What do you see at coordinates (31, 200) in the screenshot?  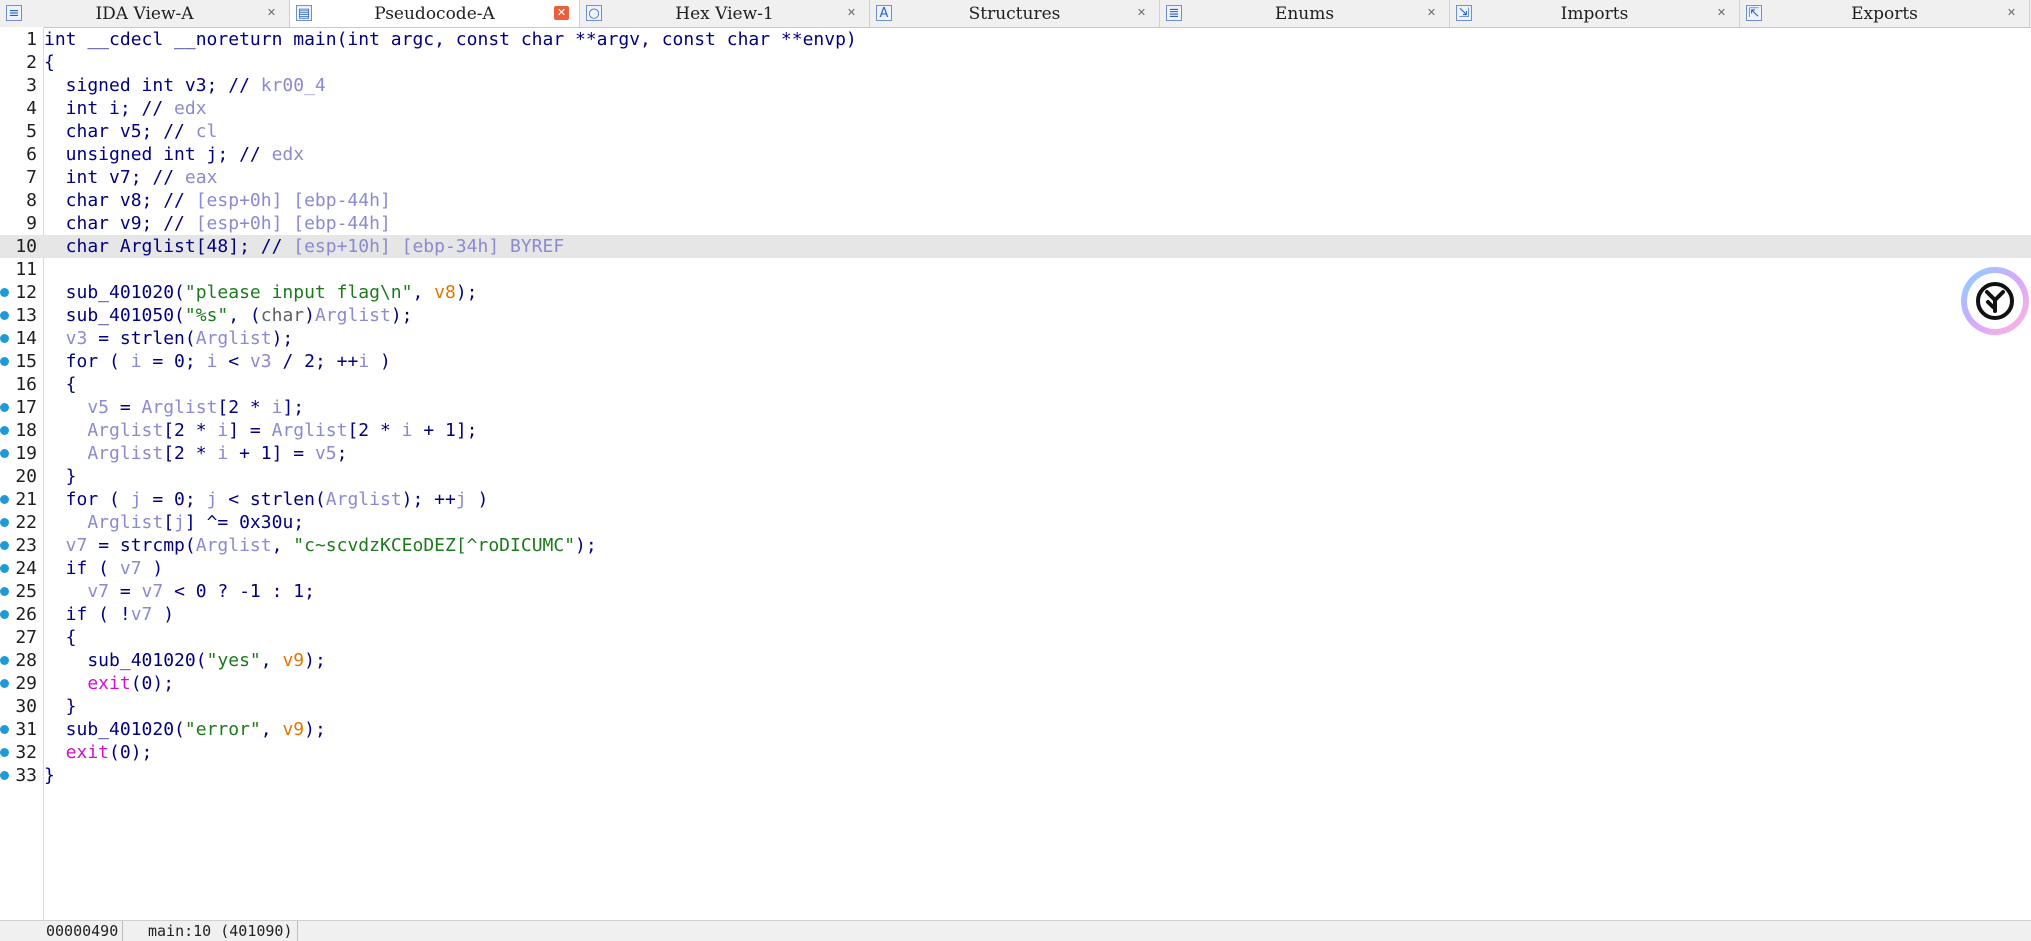 I see `line-number: 8` at bounding box center [31, 200].